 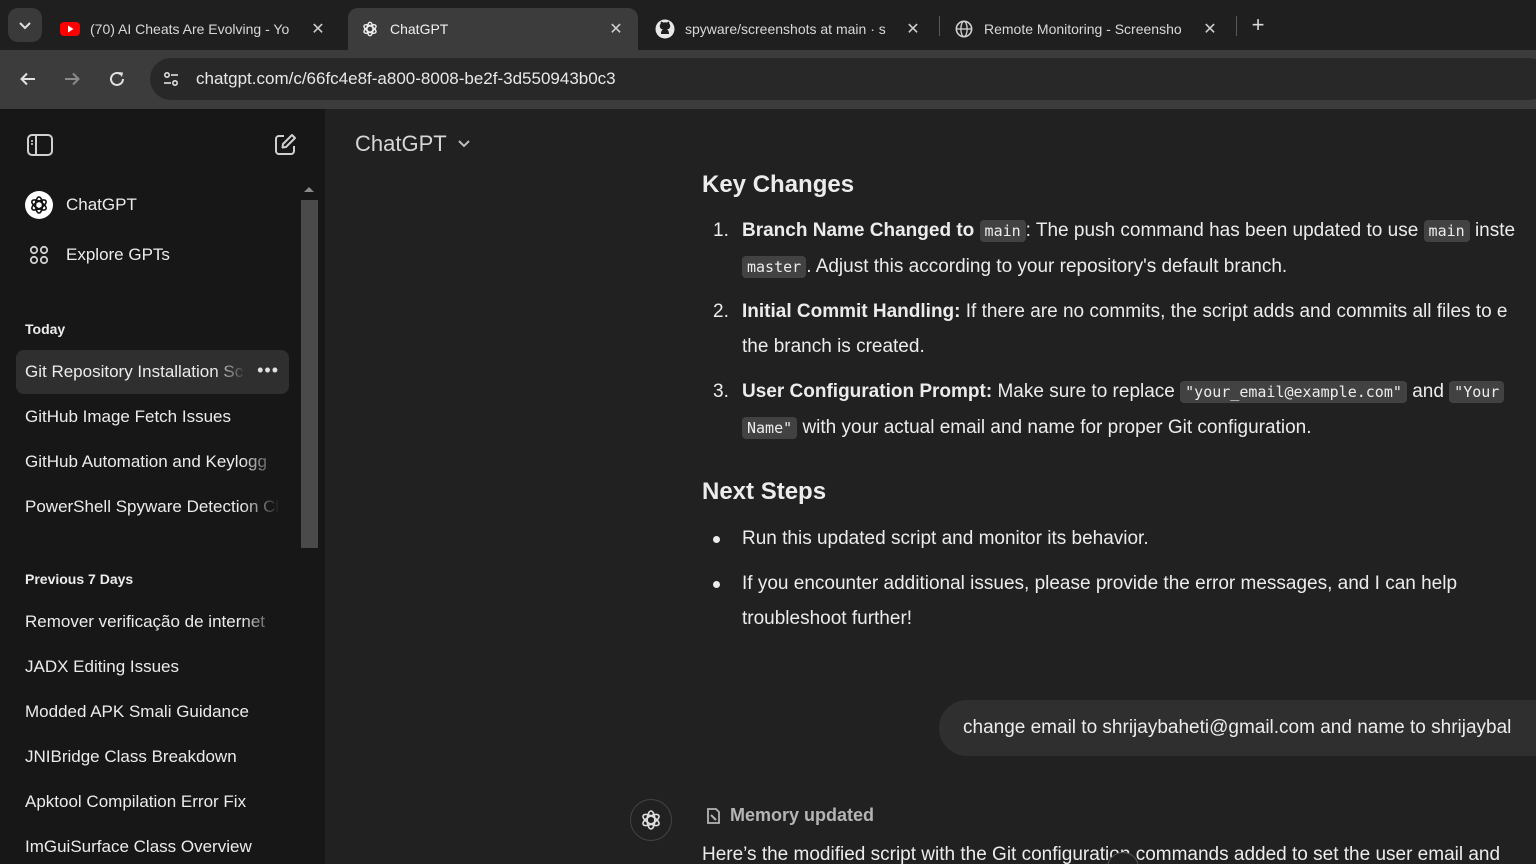 What do you see at coordinates (778, 184) in the screenshot?
I see `key-changes-heading: Key Changes` at bounding box center [778, 184].